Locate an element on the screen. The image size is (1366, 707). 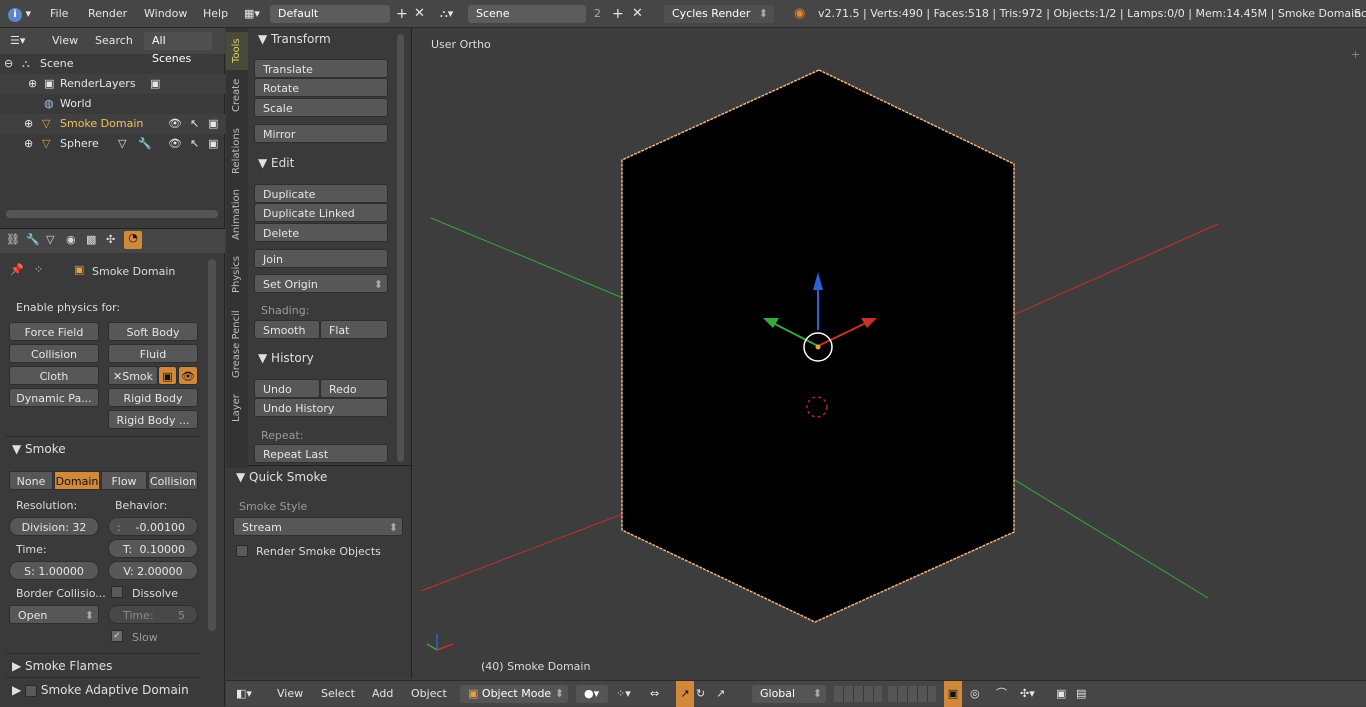
dissolve-time-field: Time: 5 is located at coordinates (153, 614).